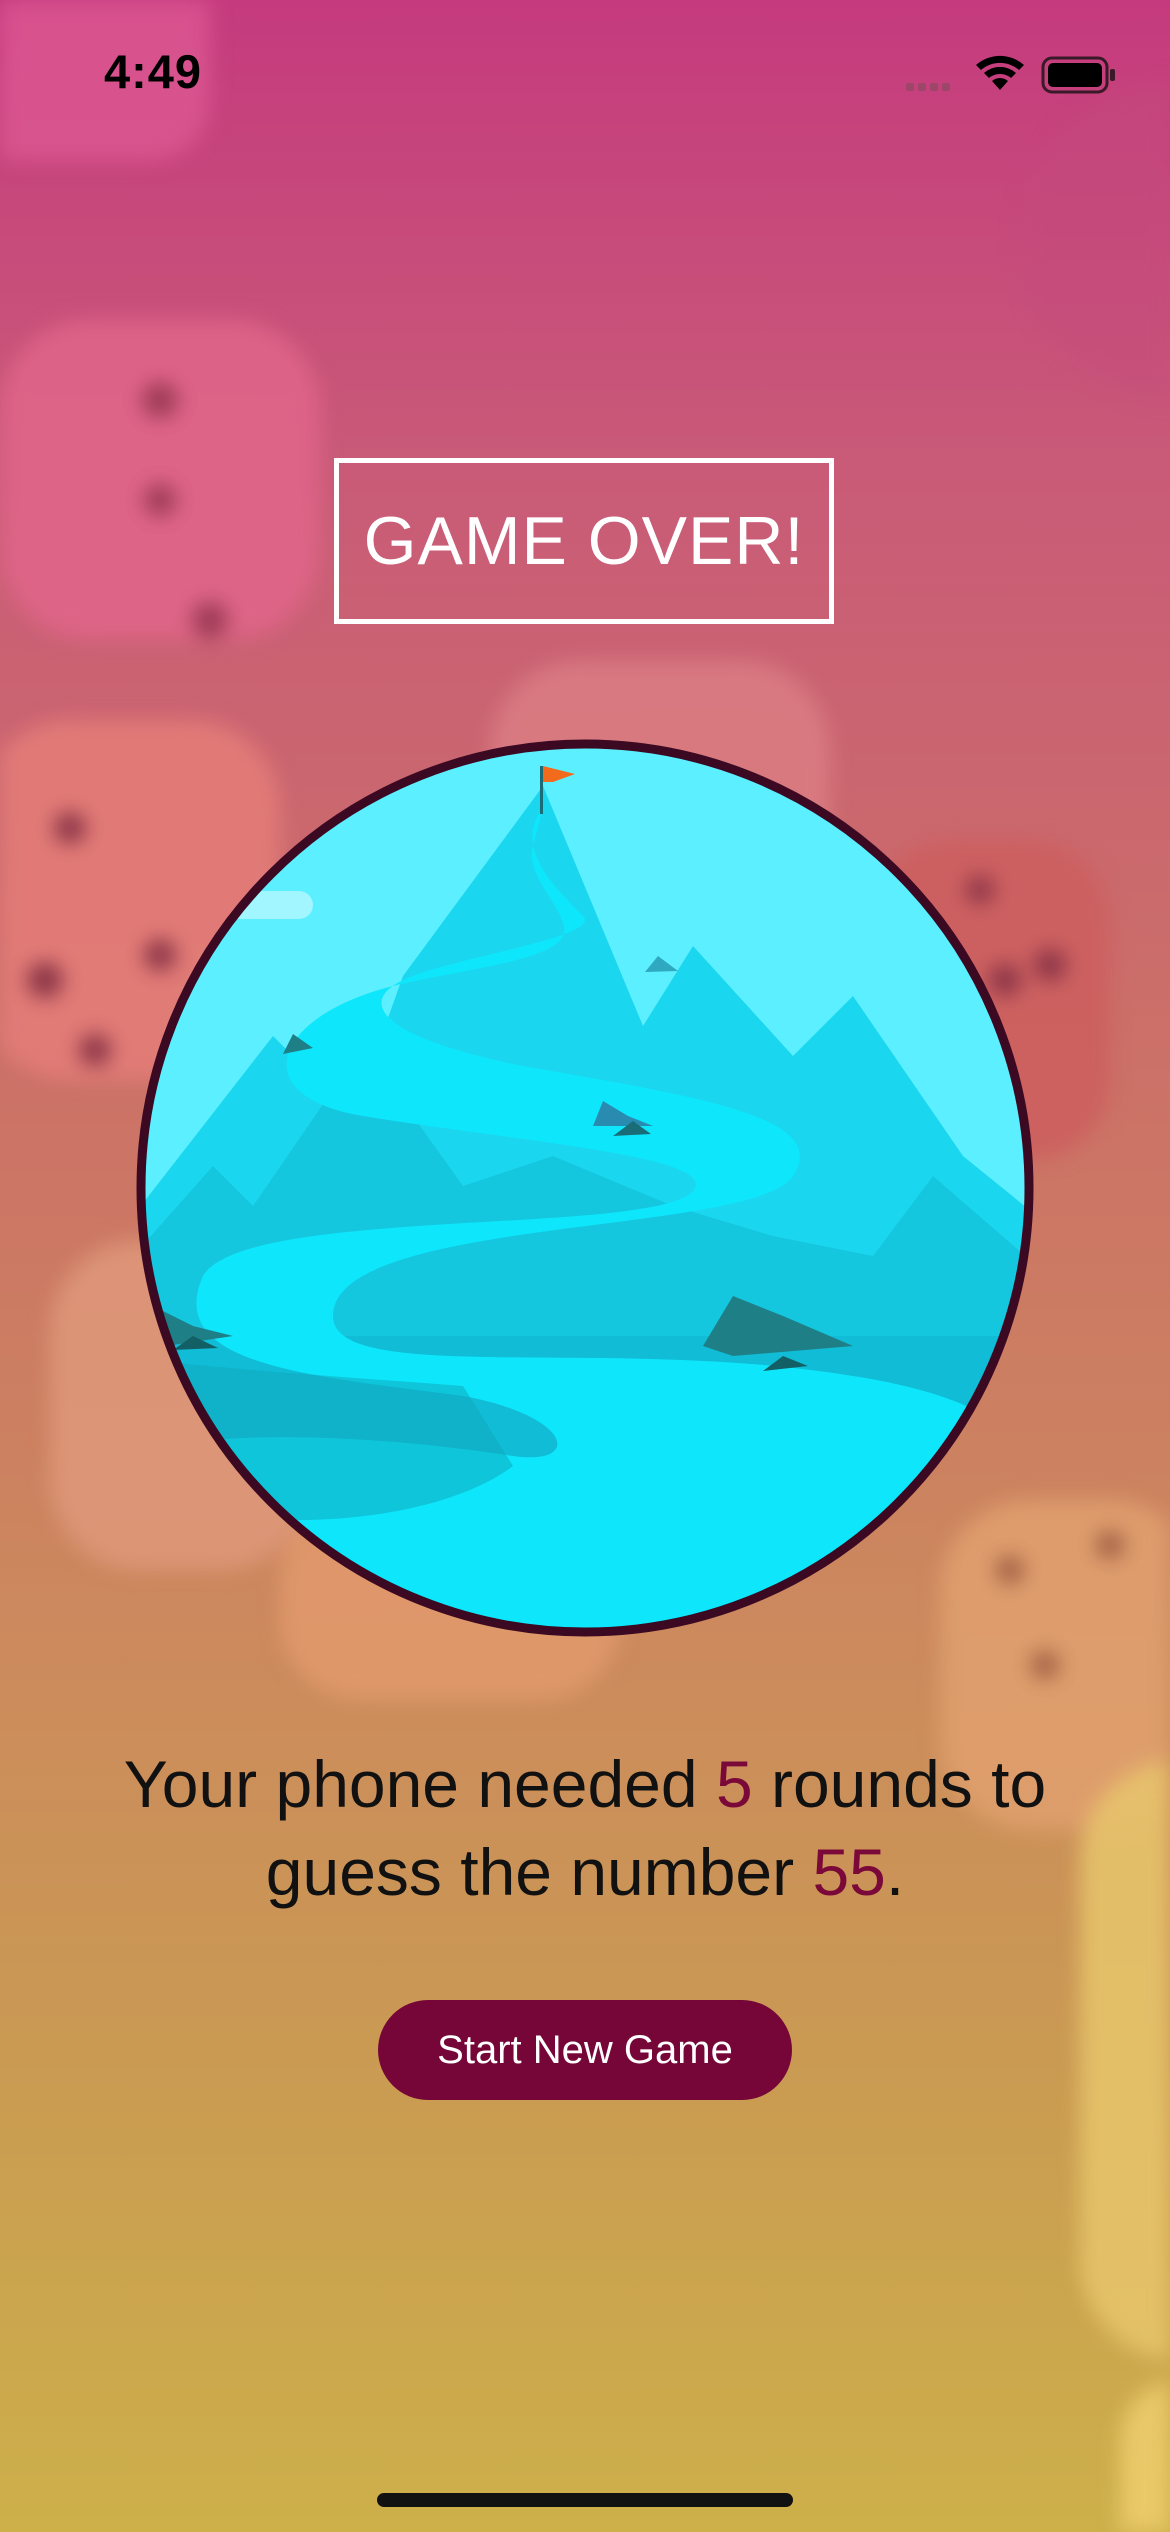 The height and width of the screenshot is (2532, 1170). I want to click on target-number: 55, so click(849, 1872).